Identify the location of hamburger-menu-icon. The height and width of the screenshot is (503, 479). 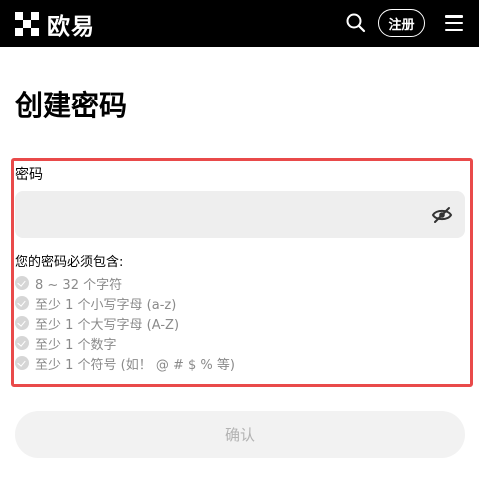
(455, 23).